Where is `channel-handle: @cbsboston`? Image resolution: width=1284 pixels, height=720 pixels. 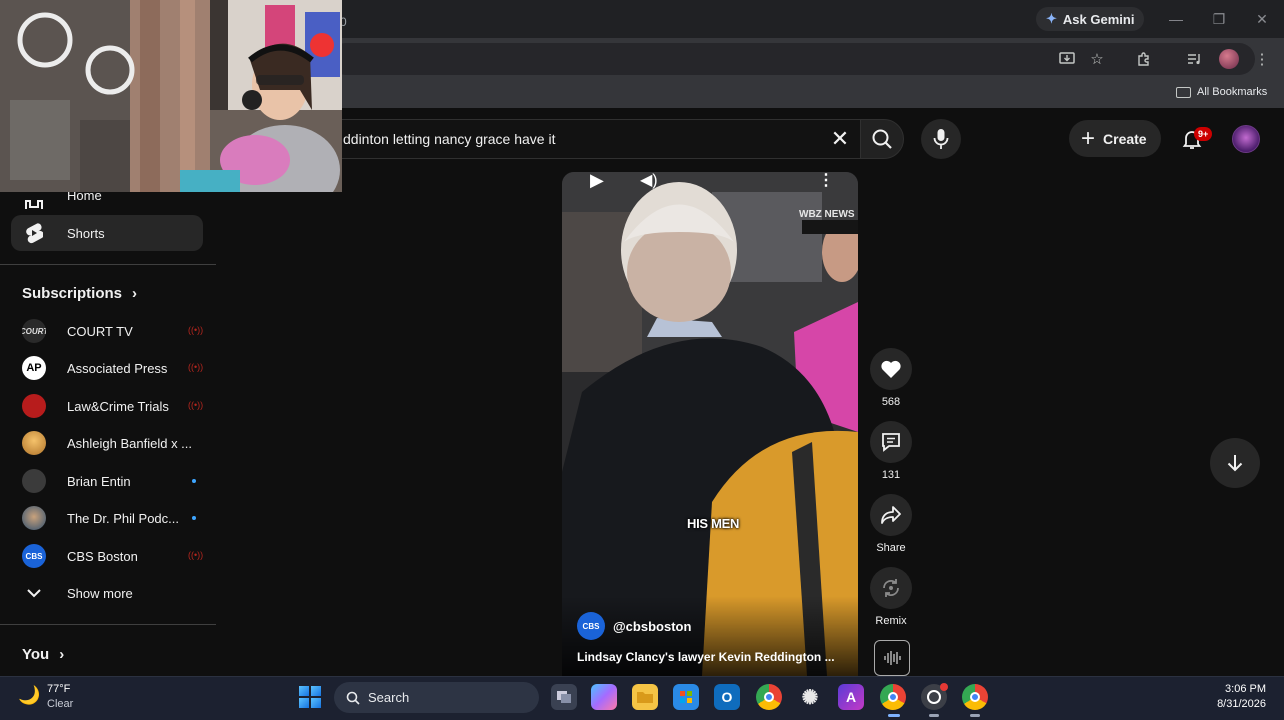
channel-handle: @cbsboston is located at coordinates (652, 626).